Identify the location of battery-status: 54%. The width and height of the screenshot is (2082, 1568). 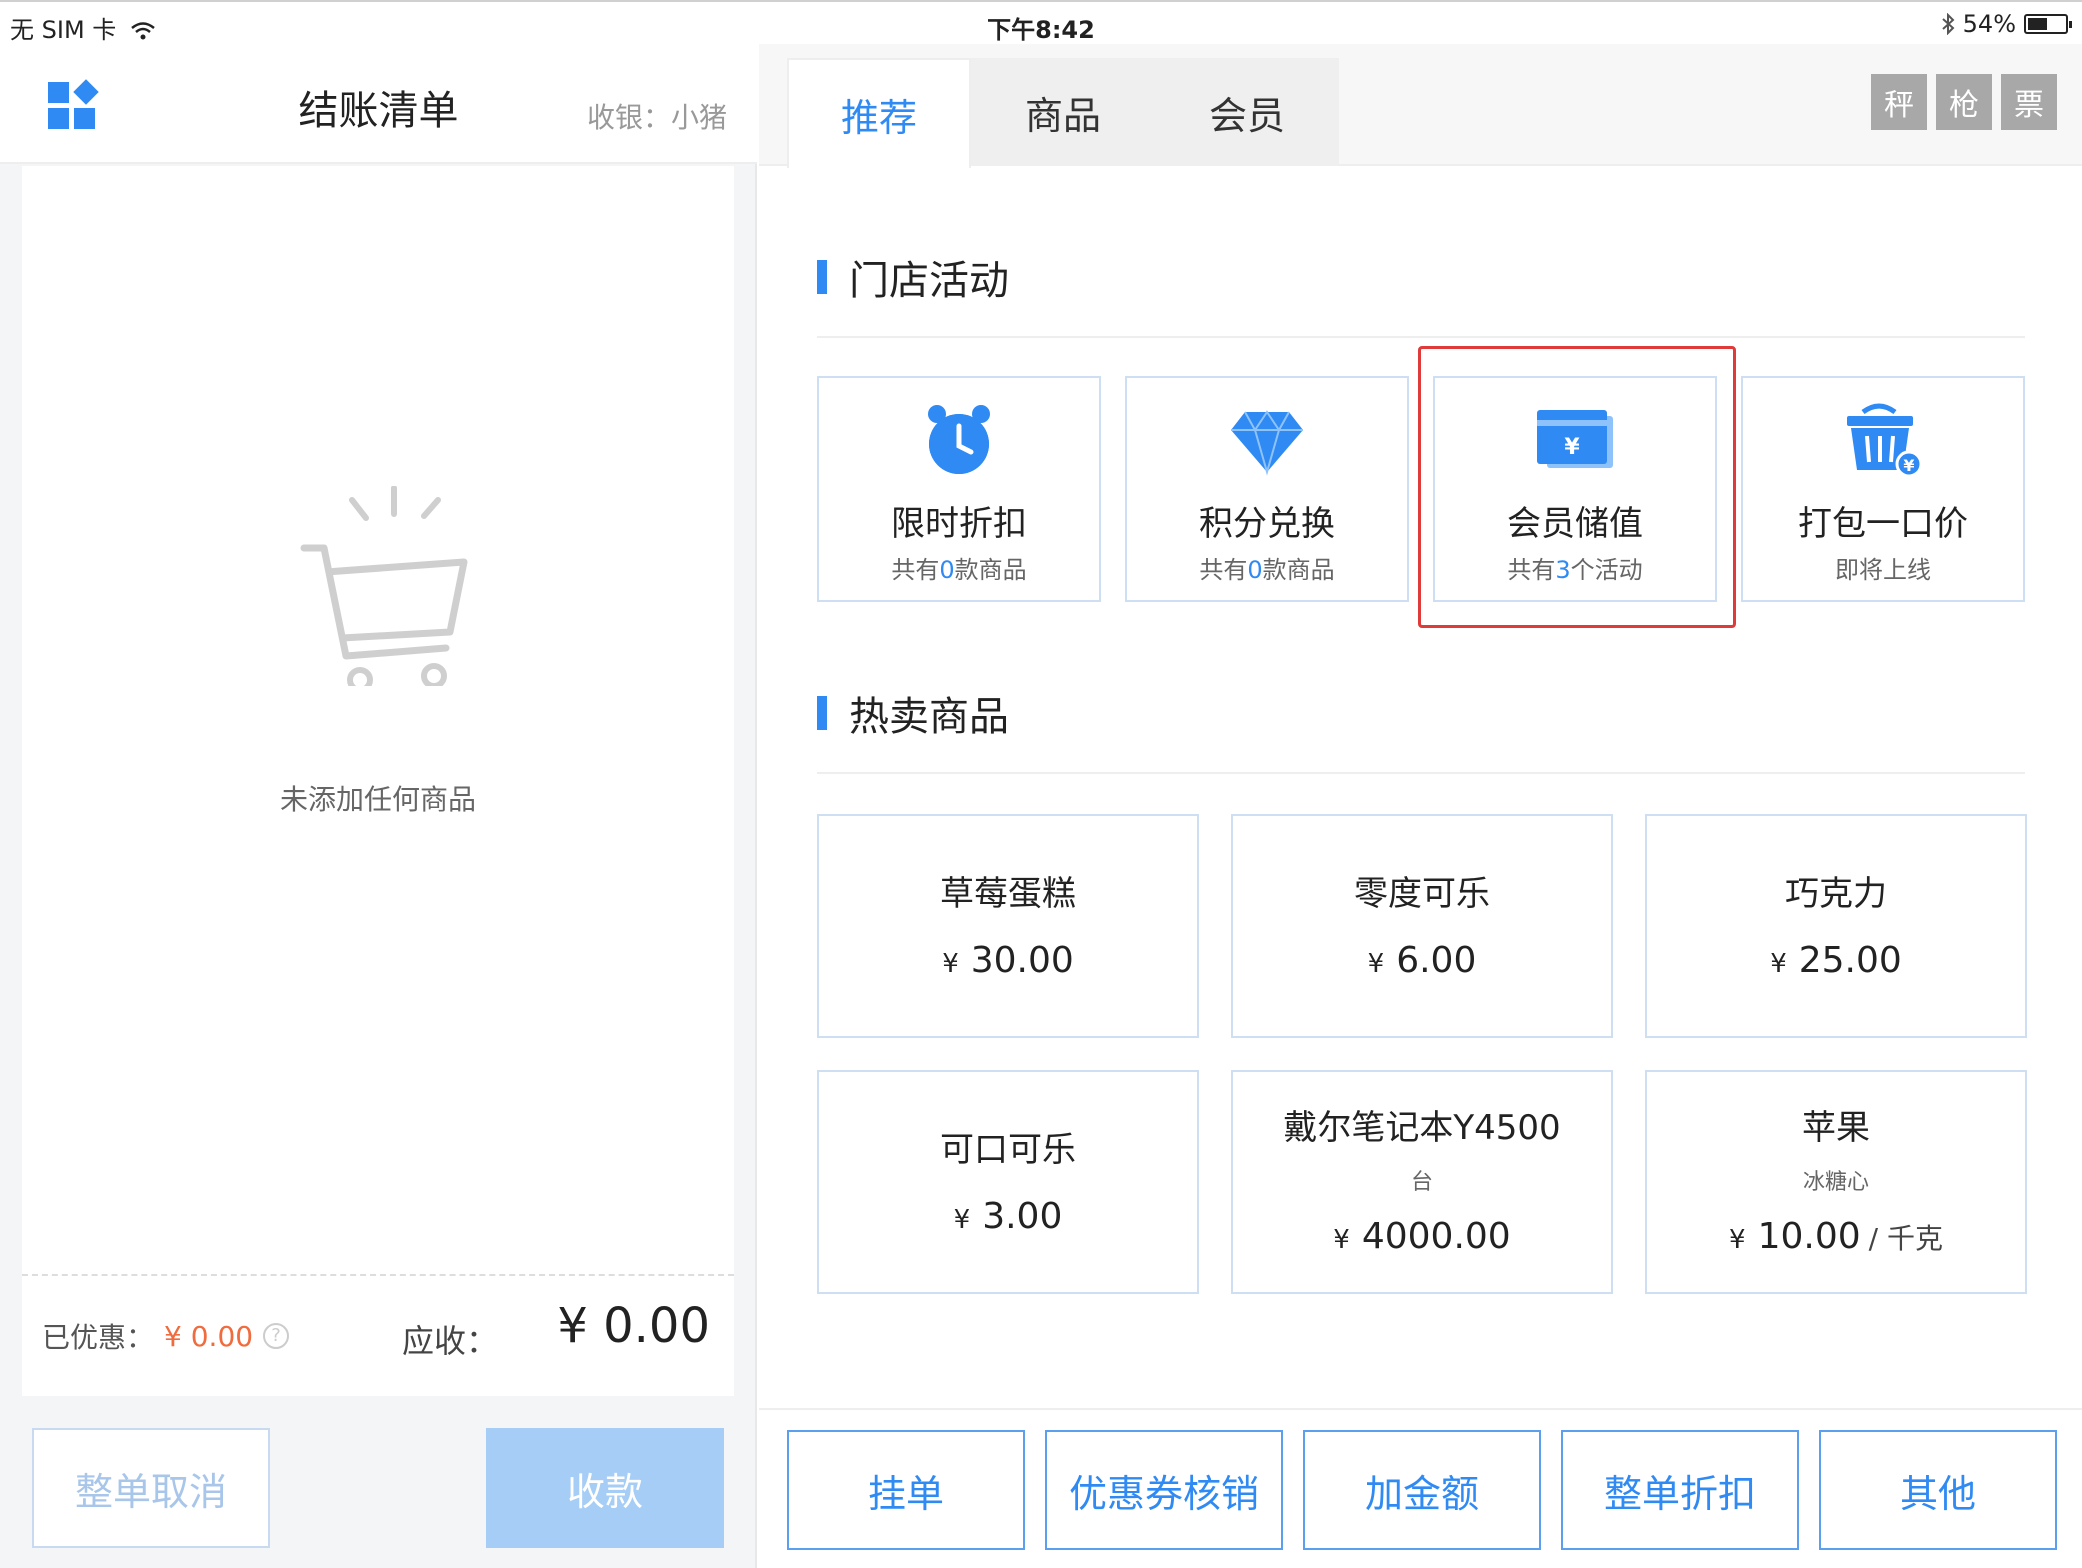
(2006, 24).